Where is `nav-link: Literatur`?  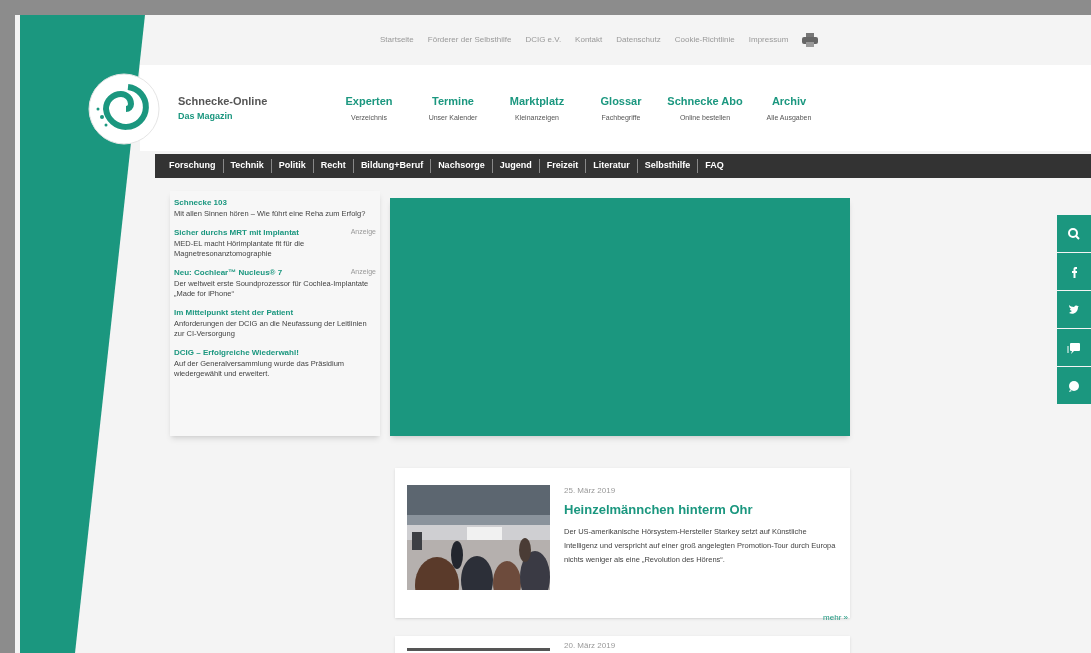 nav-link: Literatur is located at coordinates (611, 166).